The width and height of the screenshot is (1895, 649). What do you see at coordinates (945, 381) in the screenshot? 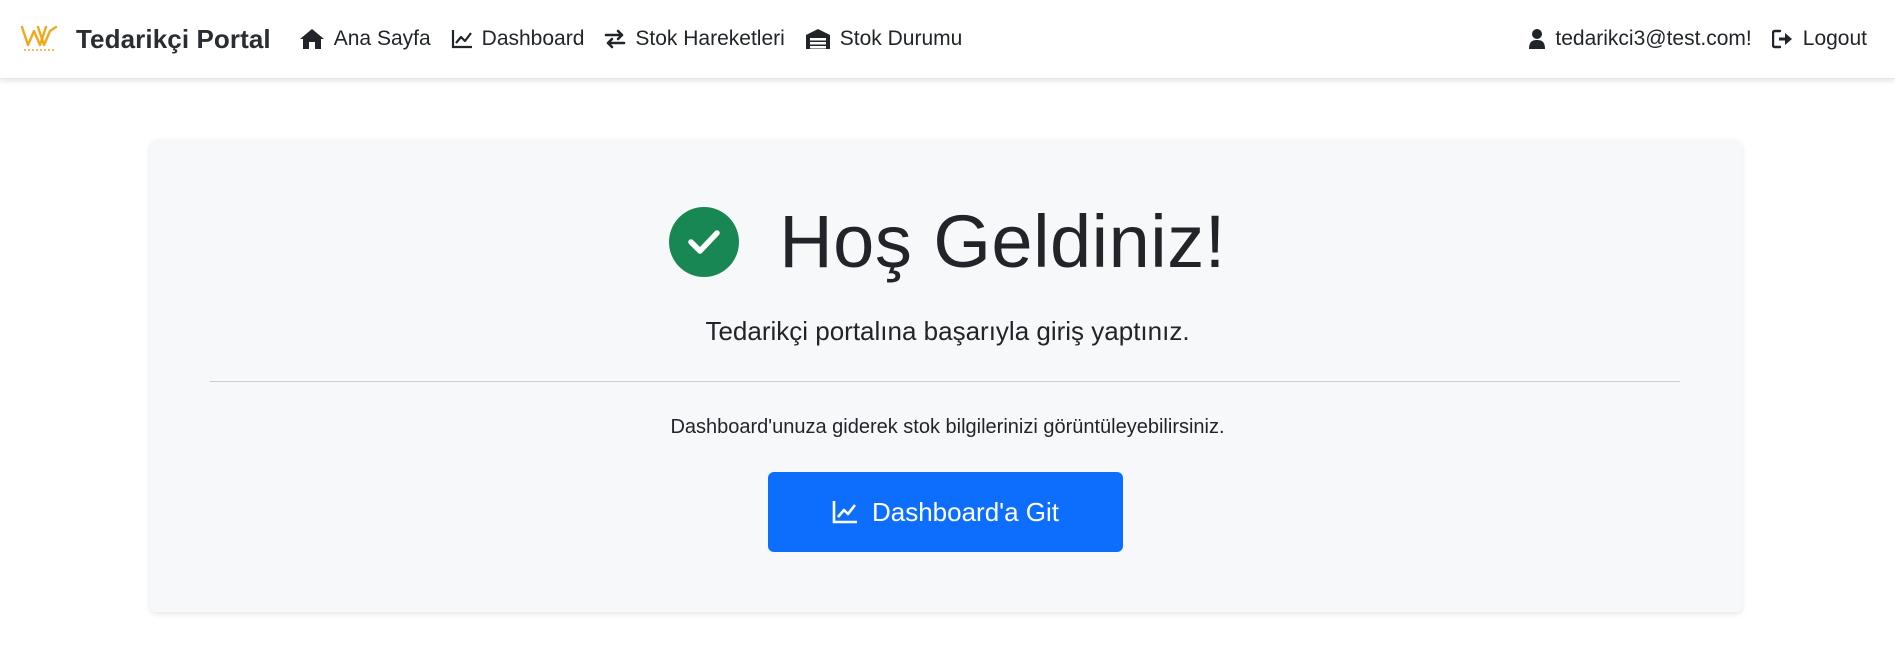
I see `divider` at bounding box center [945, 381].